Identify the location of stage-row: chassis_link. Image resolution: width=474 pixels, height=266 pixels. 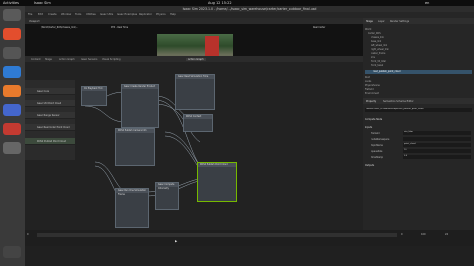
(418, 38).